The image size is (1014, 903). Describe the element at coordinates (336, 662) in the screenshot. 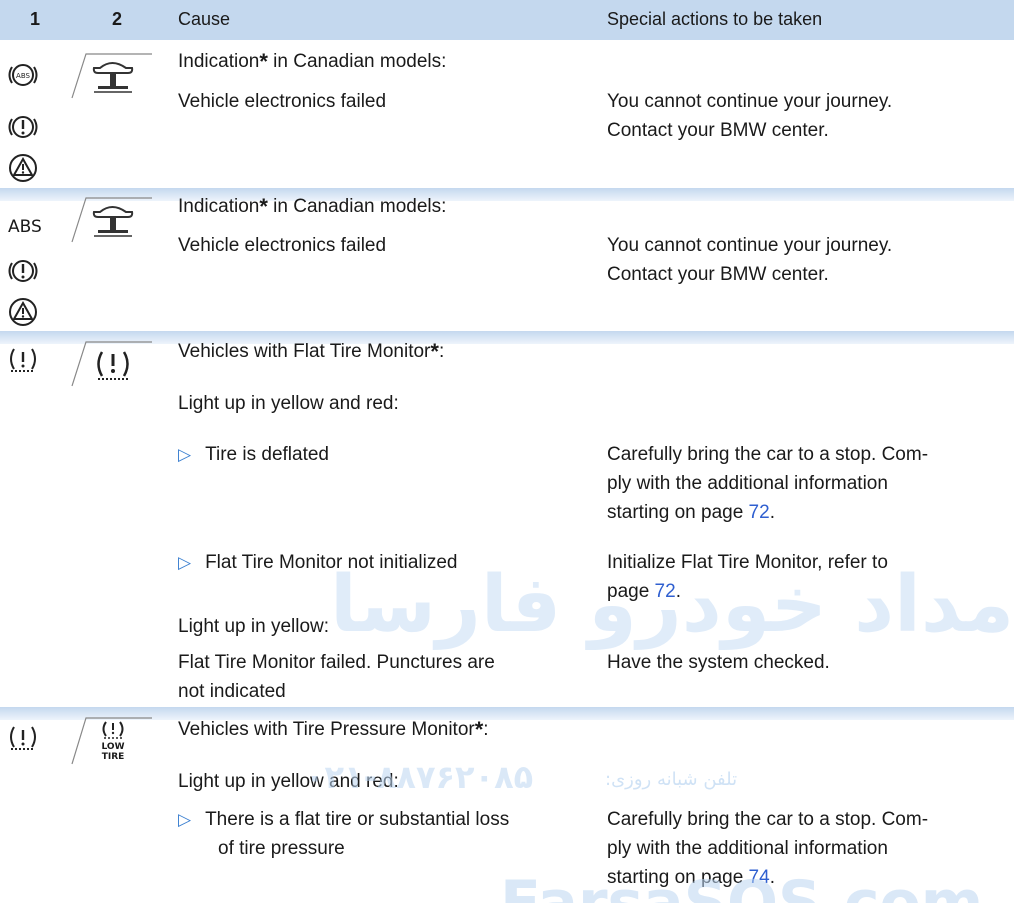

I see `cause-text: Flat Tire Monitor failed. Punctures are` at that location.